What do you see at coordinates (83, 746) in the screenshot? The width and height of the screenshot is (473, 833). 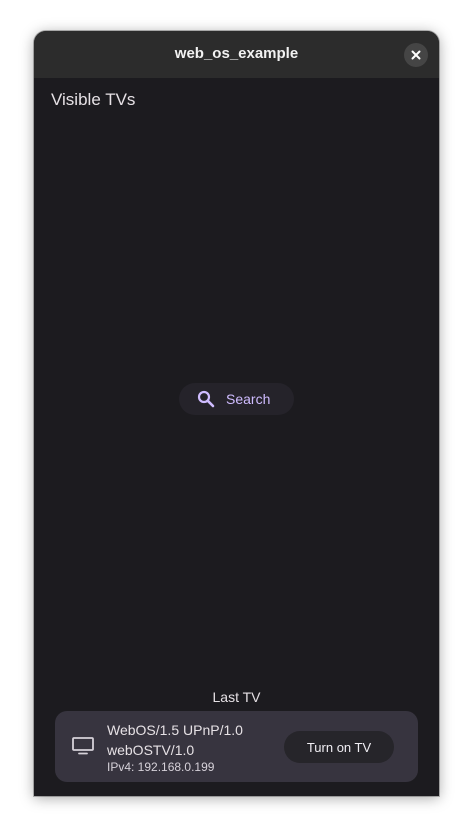 I see `tv-icon` at bounding box center [83, 746].